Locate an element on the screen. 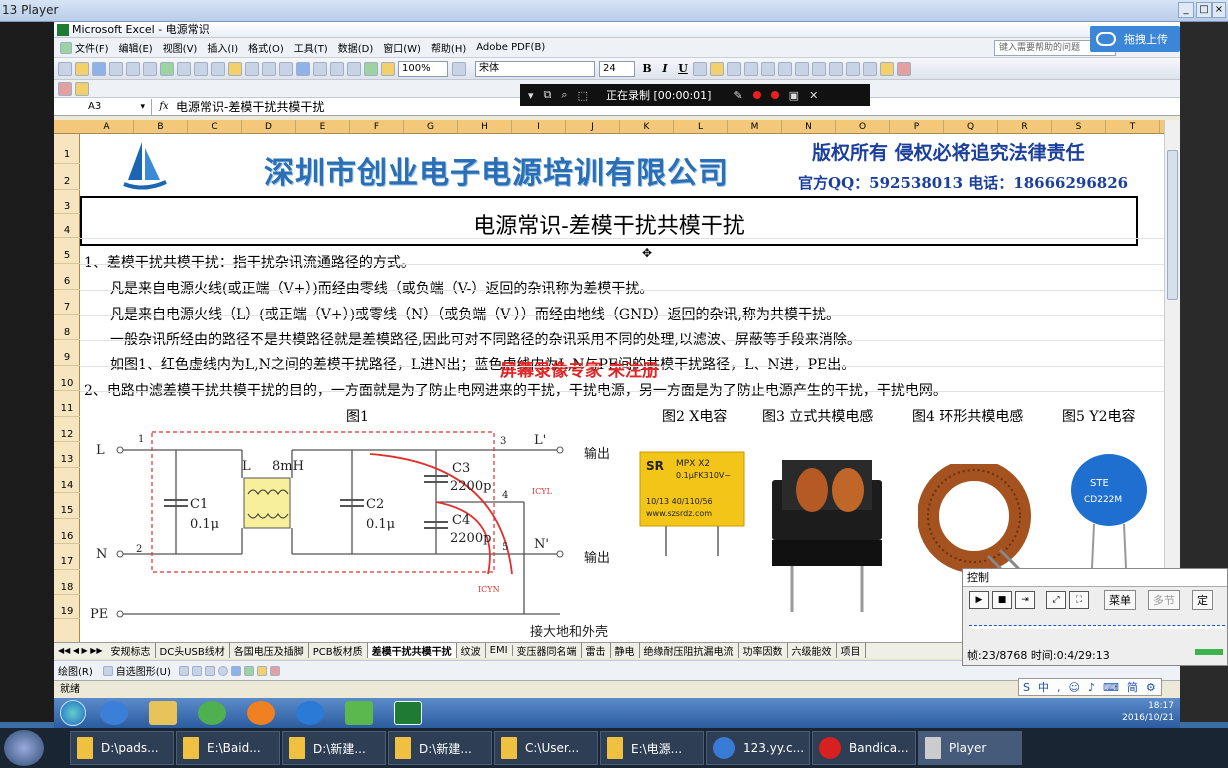 The height and width of the screenshot is (768, 1228). spelling-icon is located at coordinates (167, 68).